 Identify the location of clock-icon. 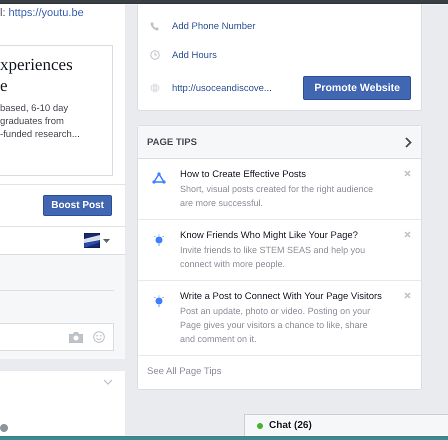
(155, 55).